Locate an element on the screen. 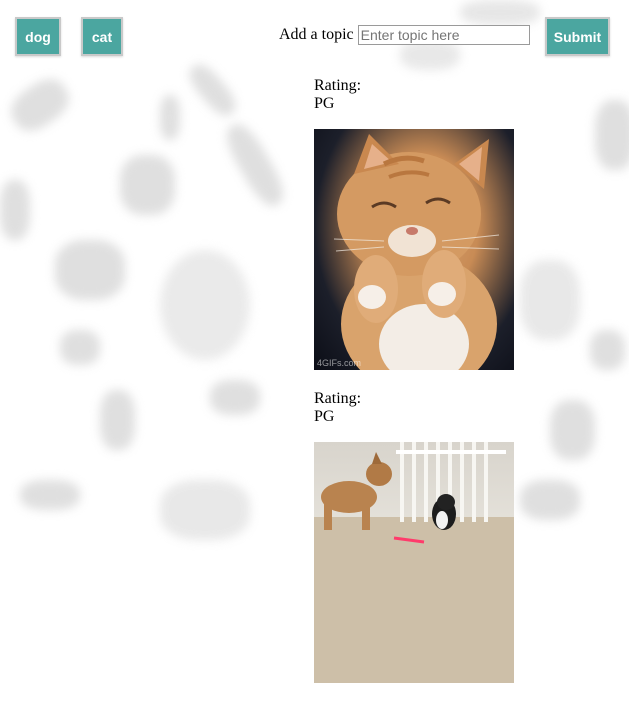  topic-button-dog: dog is located at coordinates (38, 36).